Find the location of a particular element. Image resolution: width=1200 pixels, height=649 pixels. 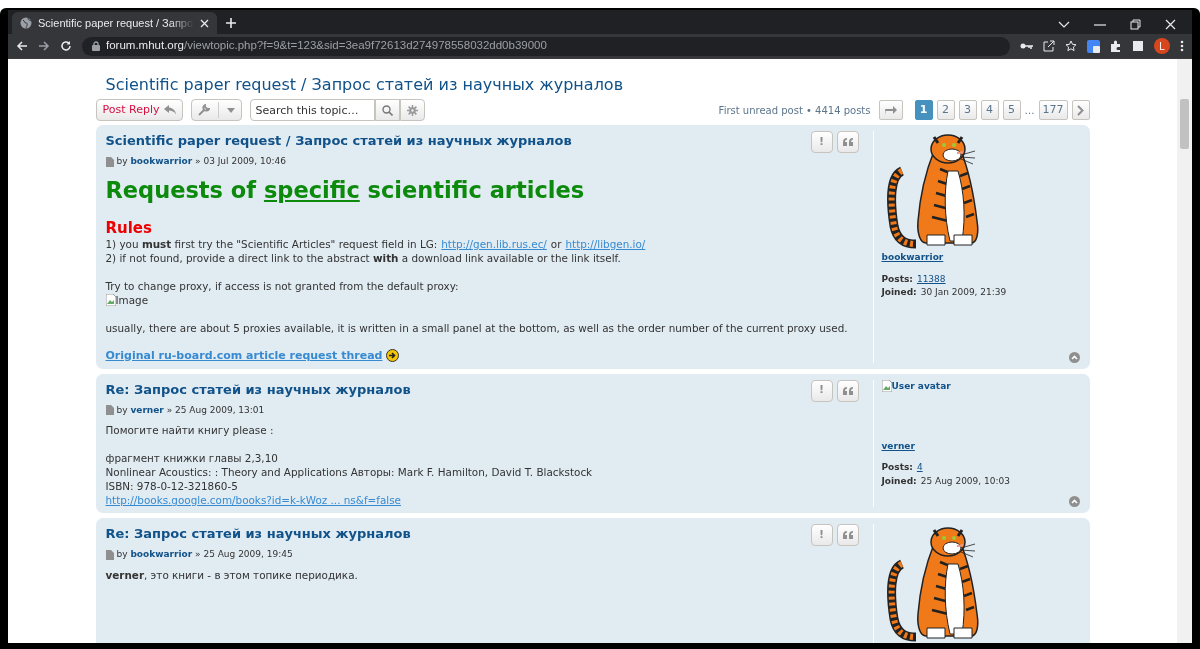

post-text: фрагмент книжки главы 2,3,10 is located at coordinates (191, 458).